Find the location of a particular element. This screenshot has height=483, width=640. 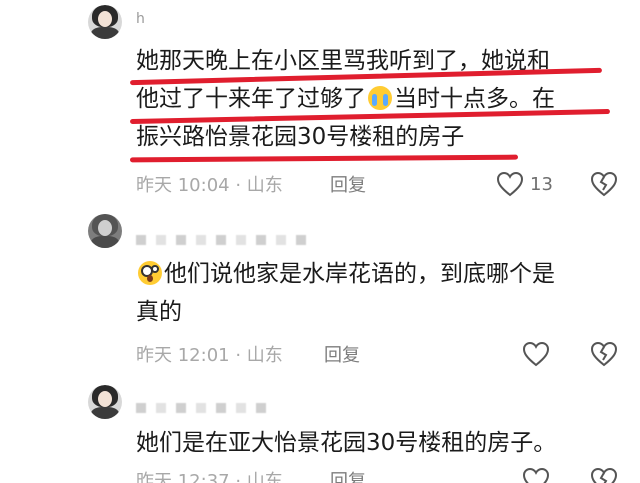

crying-emoji-icon is located at coordinates (380, 98).